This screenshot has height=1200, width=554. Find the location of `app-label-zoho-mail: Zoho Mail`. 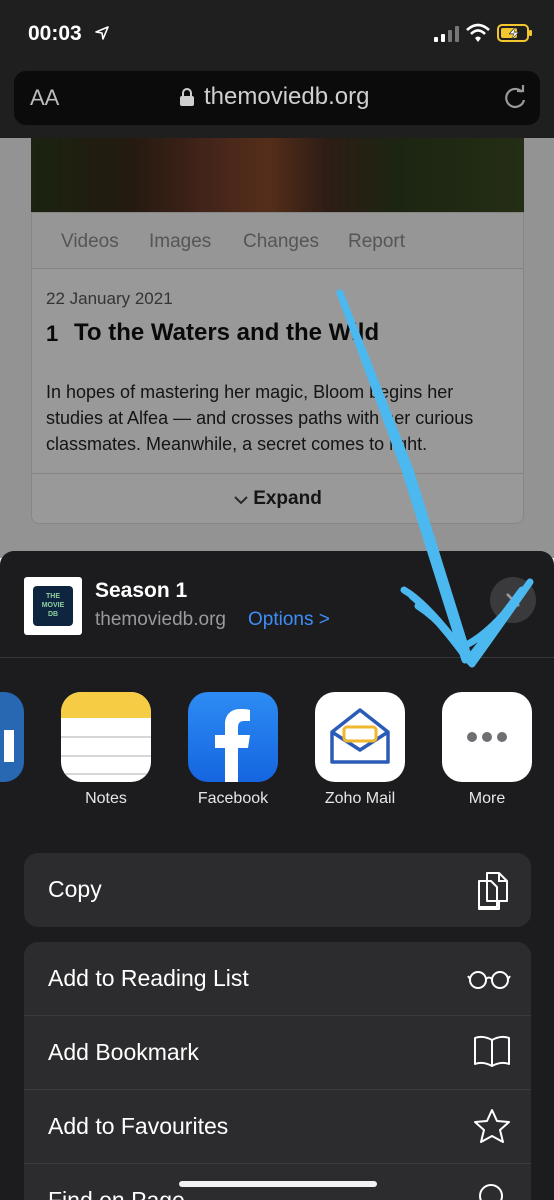

app-label-zoho-mail: Zoho Mail is located at coordinates (360, 798).